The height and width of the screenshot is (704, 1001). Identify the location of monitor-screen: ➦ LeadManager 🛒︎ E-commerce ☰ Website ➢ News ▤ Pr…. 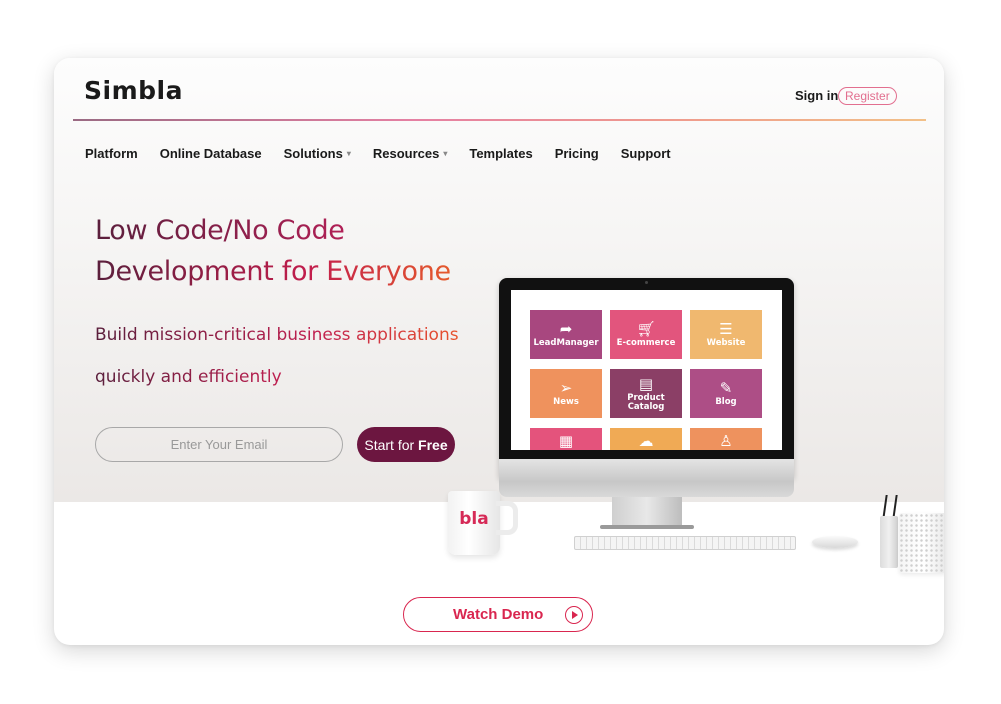
(646, 370).